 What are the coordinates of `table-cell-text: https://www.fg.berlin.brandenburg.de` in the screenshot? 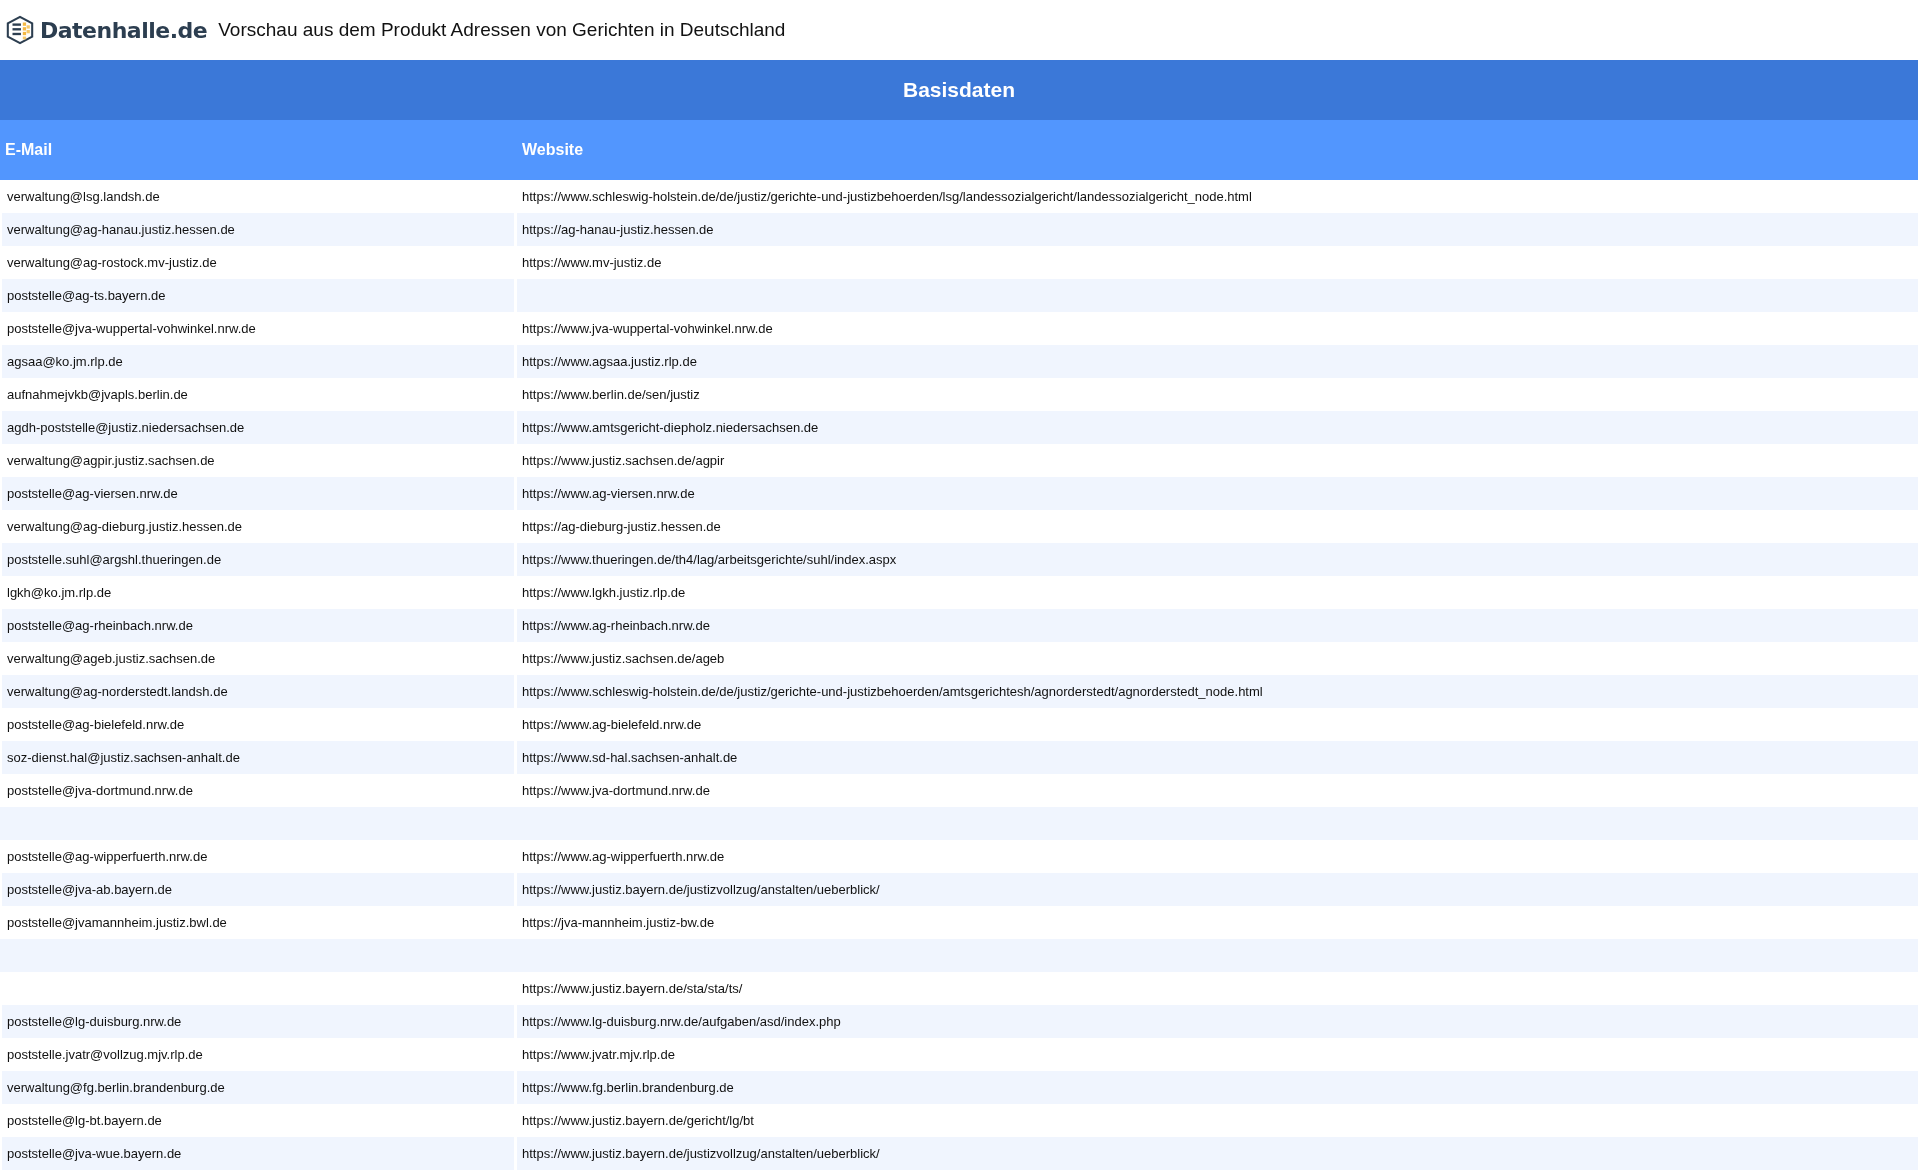 It's located at (628, 1088).